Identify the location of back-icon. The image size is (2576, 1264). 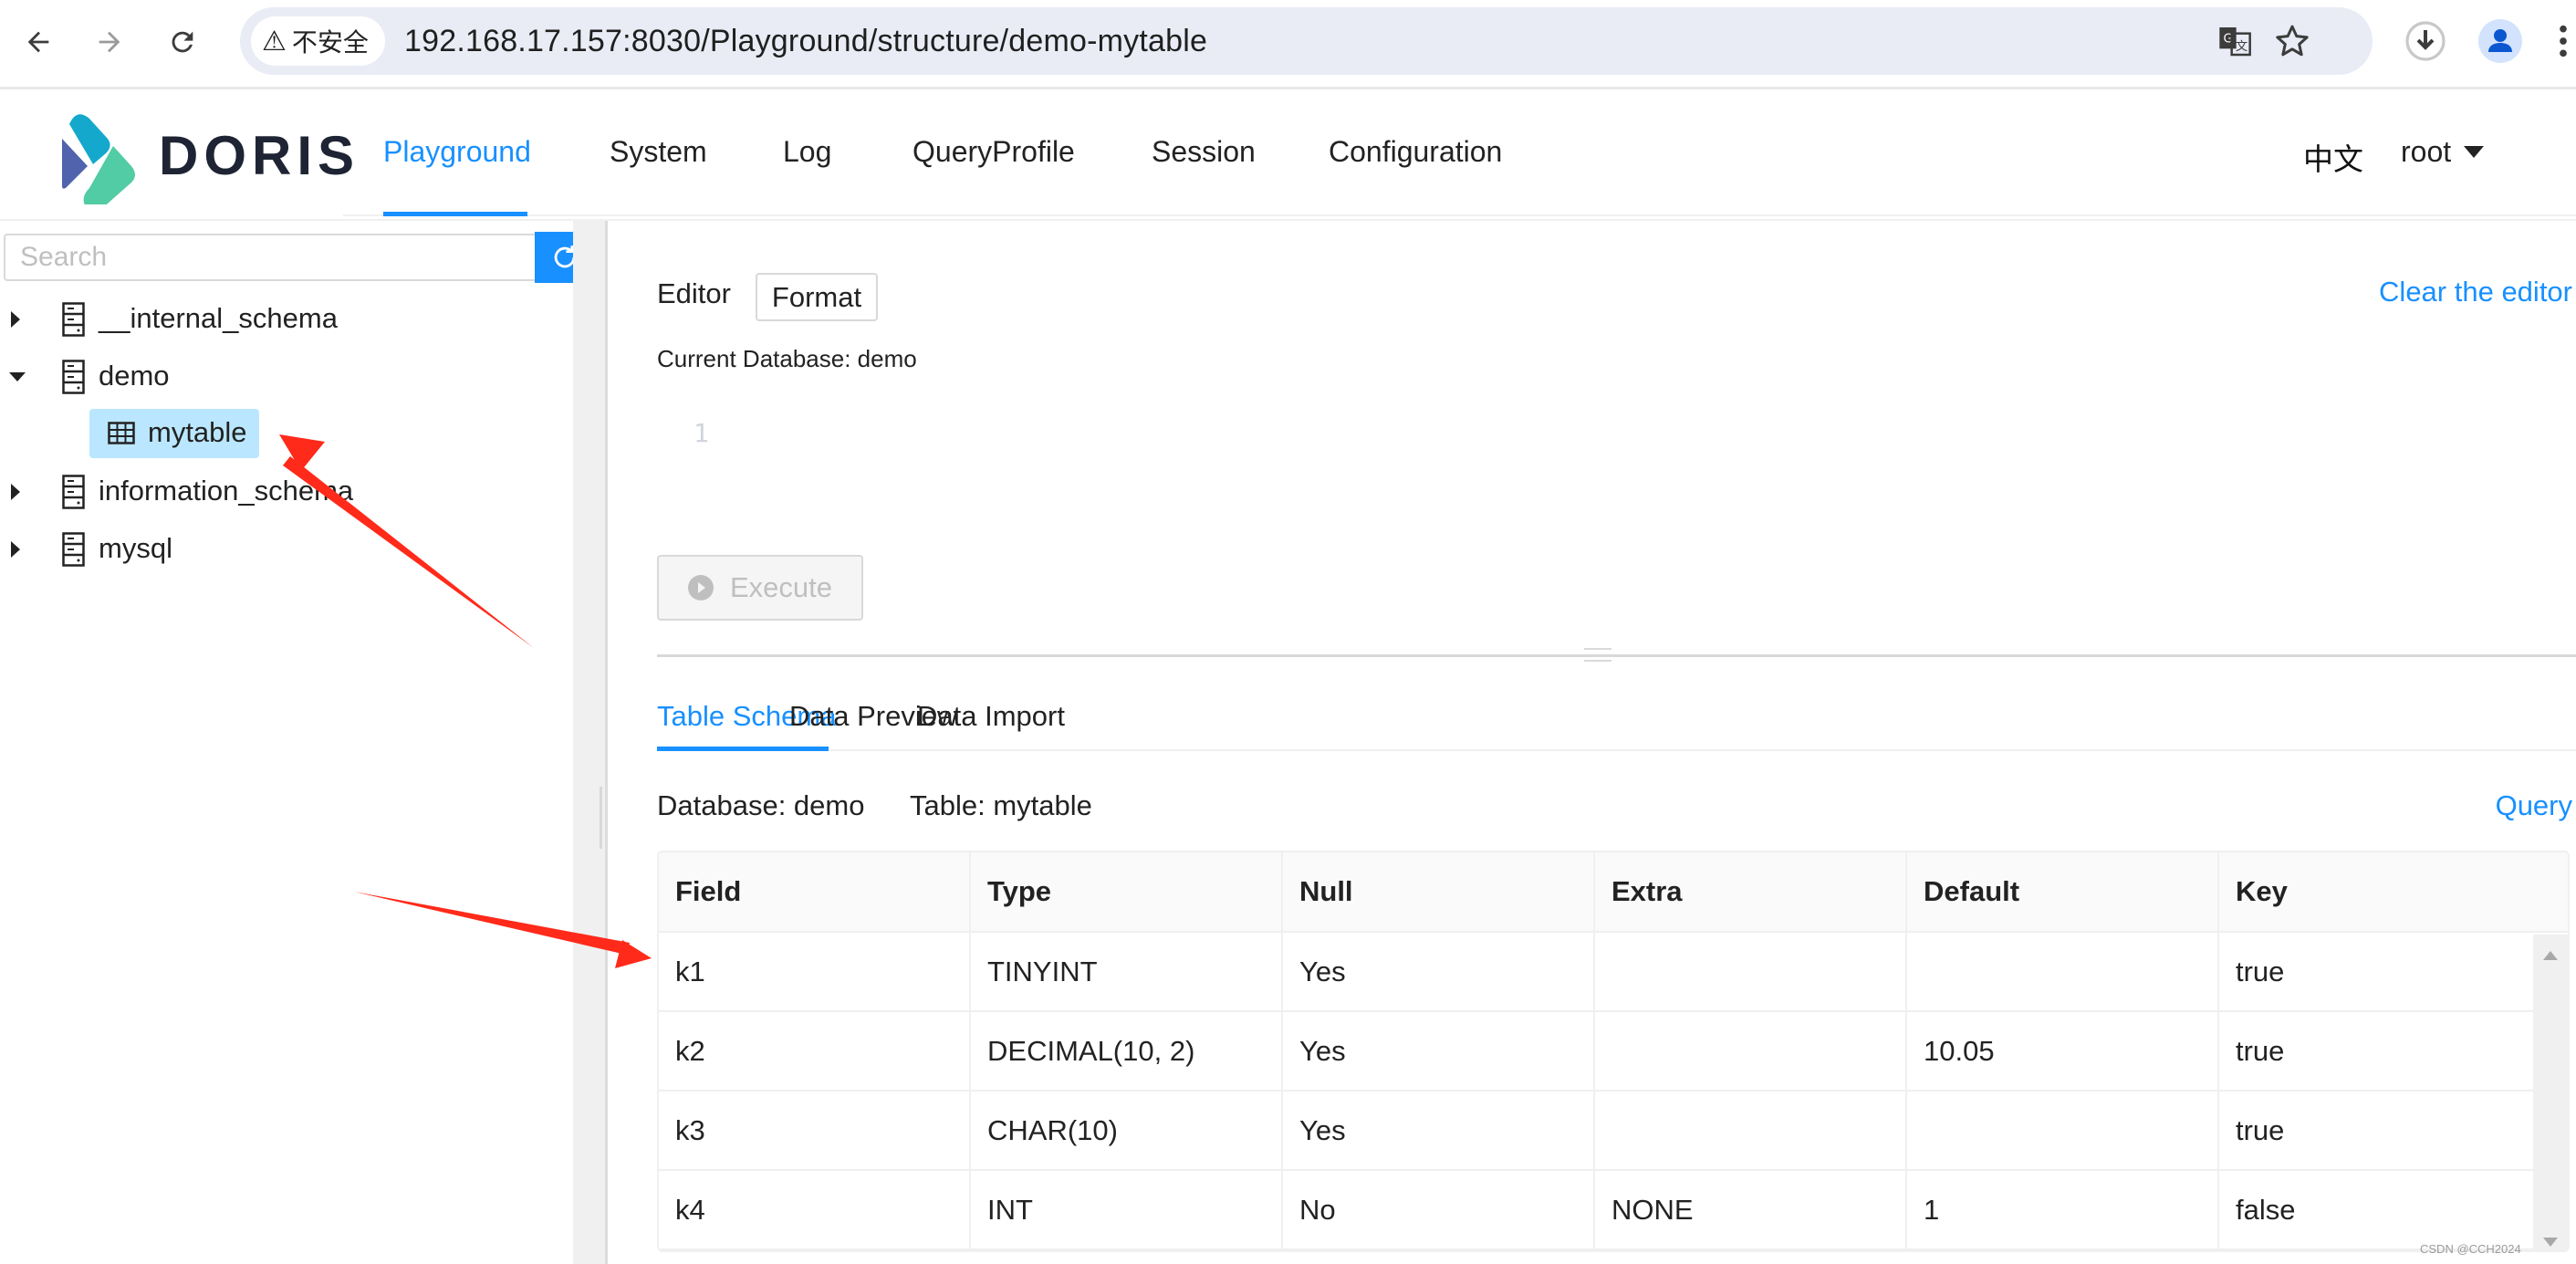
(38, 42).